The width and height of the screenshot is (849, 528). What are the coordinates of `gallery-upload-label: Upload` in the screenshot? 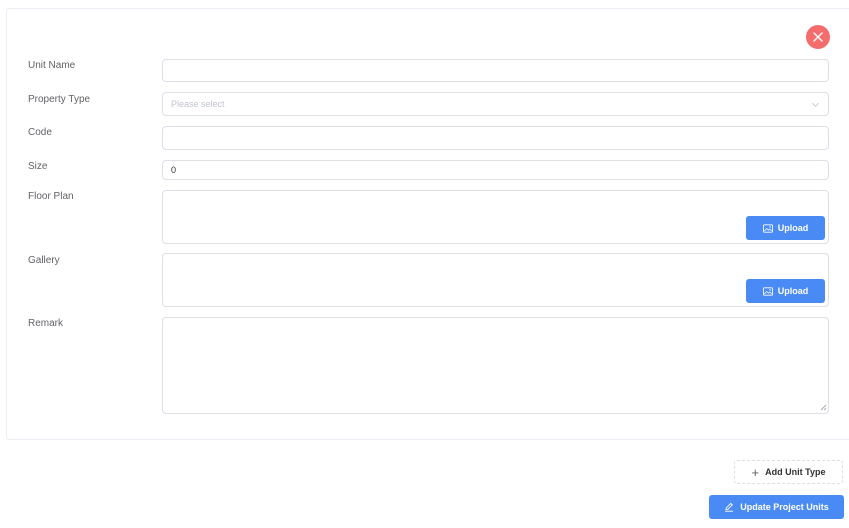 It's located at (793, 291).